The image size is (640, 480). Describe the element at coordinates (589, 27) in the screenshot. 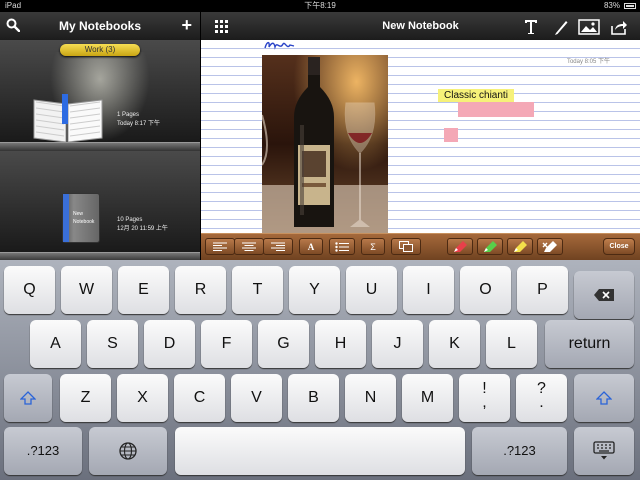

I see `image-icon` at that location.